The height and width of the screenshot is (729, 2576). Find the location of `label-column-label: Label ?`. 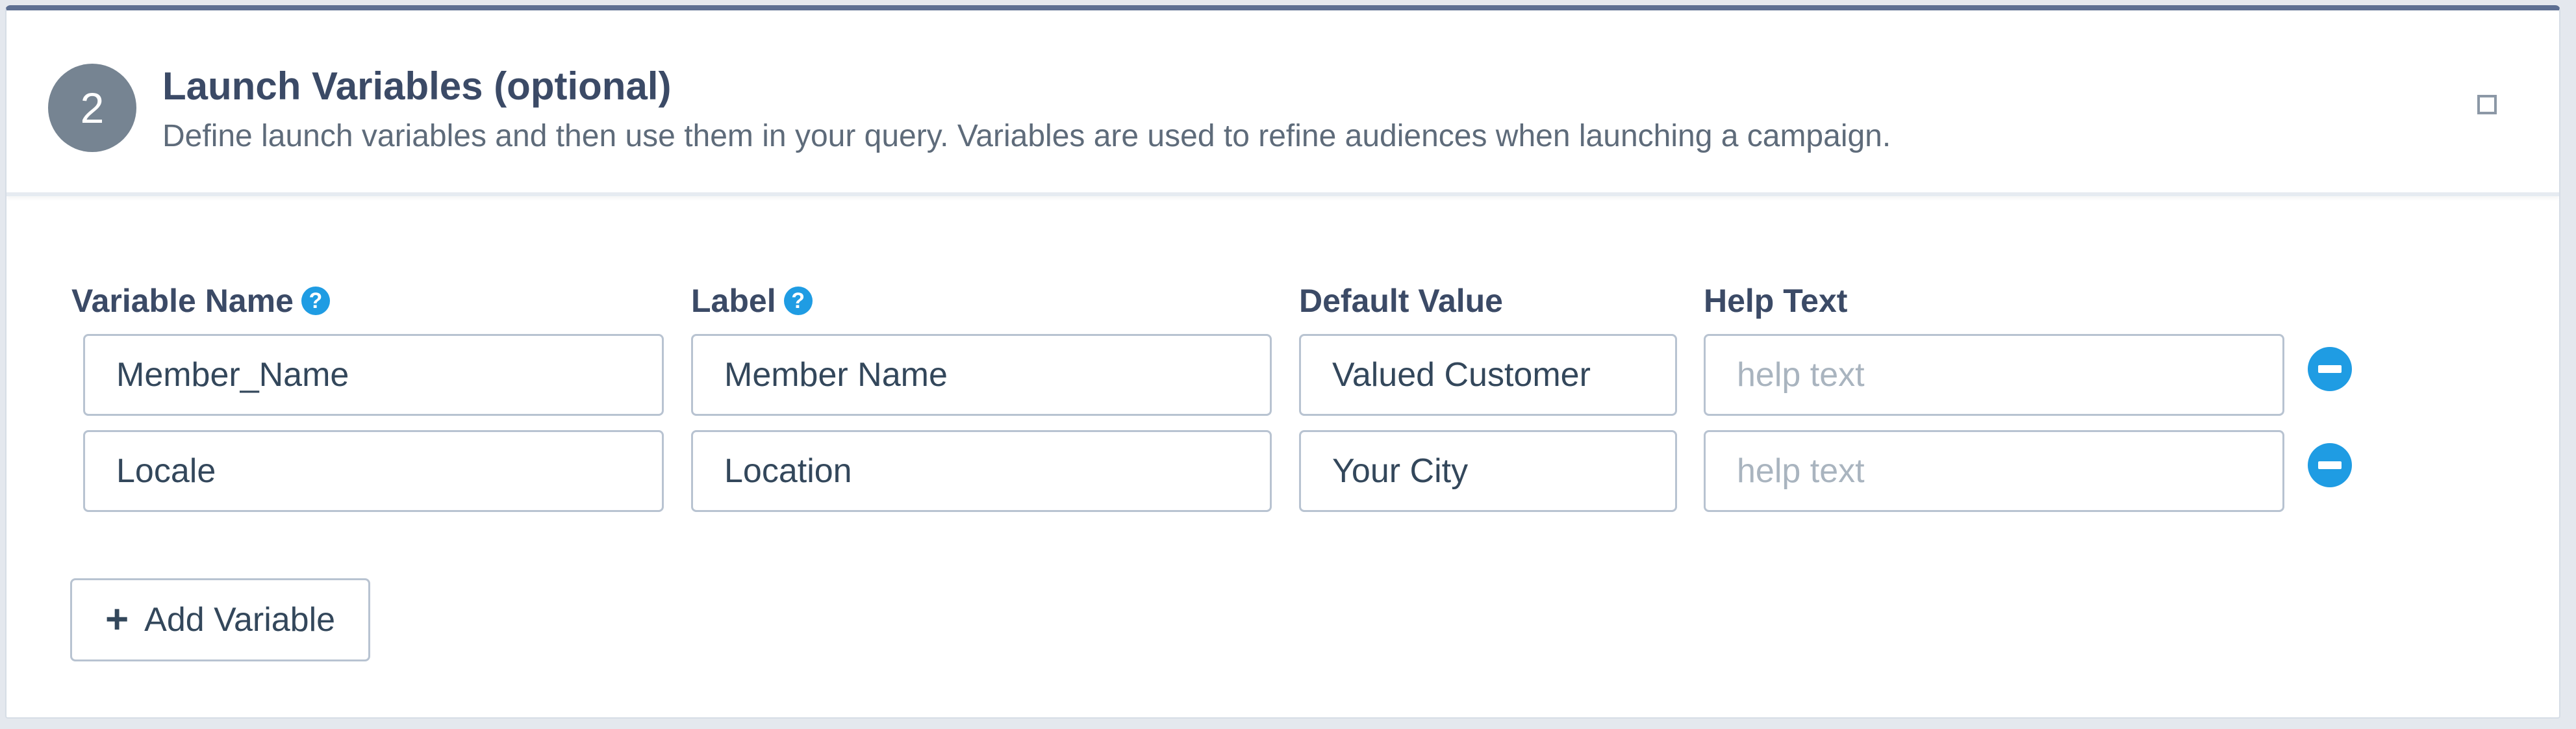

label-column-label: Label ? is located at coordinates (752, 301).